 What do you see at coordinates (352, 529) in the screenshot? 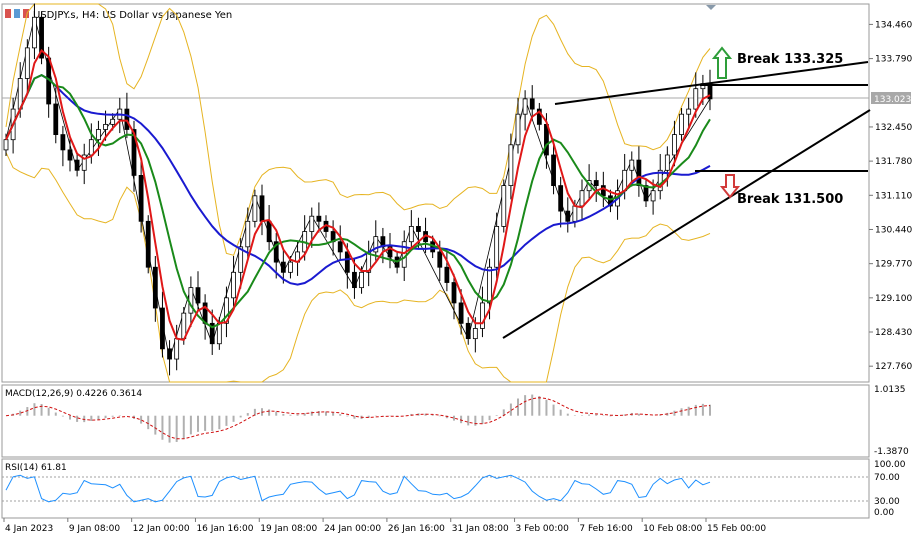
I see `time-tick-label: 24 Jan 00:00` at bounding box center [352, 529].